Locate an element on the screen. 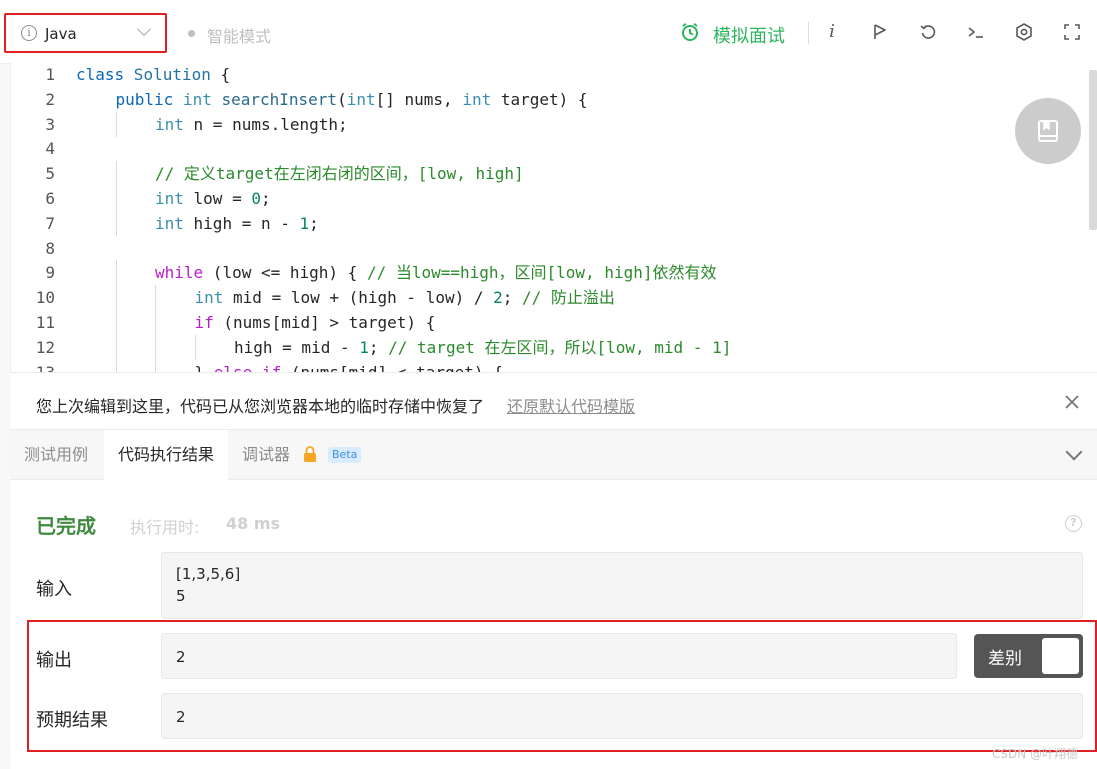 This screenshot has height=769, width=1097. smart-mode-toggle: 智能模式 is located at coordinates (239, 35).